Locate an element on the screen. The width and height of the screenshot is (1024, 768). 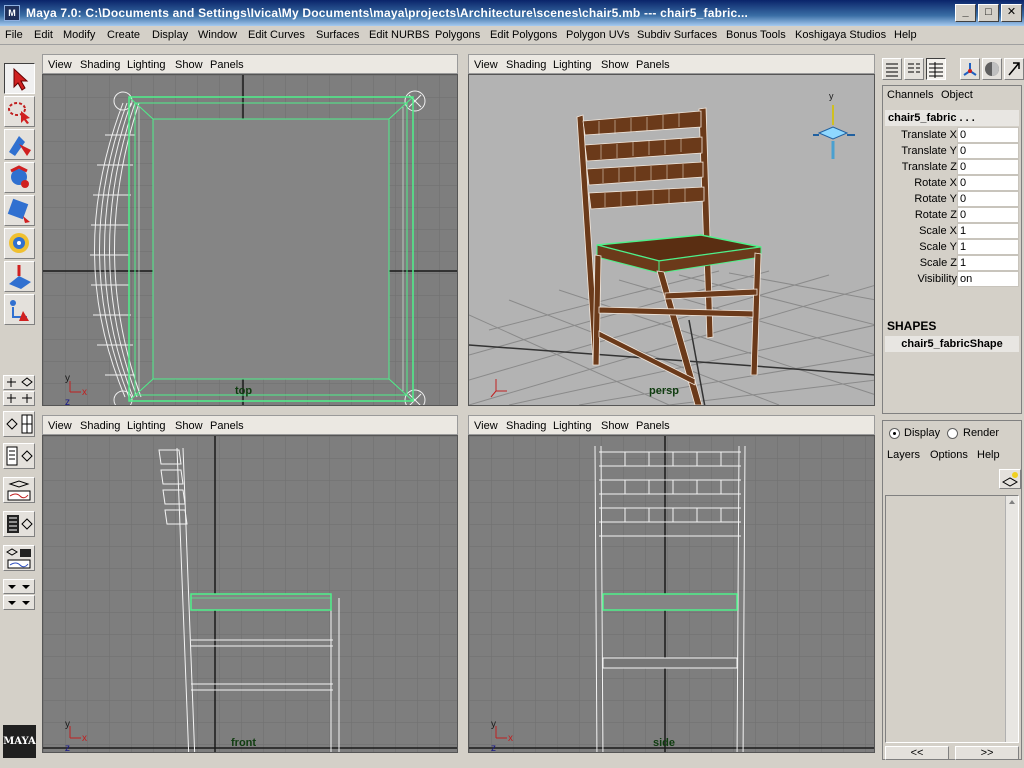
menu-create: Create is located at coordinates (123, 35).